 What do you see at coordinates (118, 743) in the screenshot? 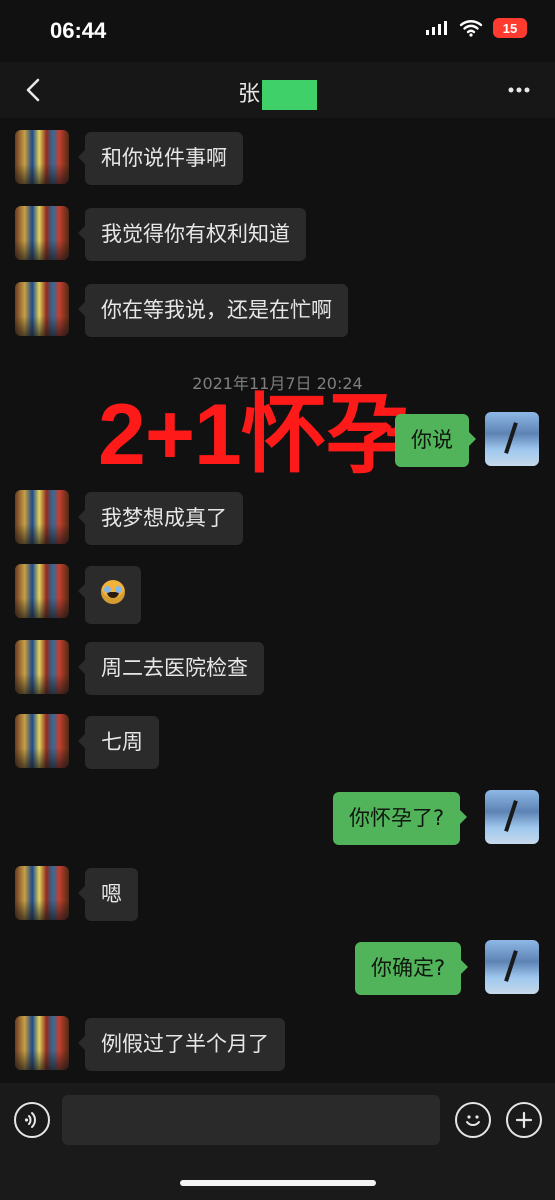
I see `message-bubble-left: 七周` at bounding box center [118, 743].